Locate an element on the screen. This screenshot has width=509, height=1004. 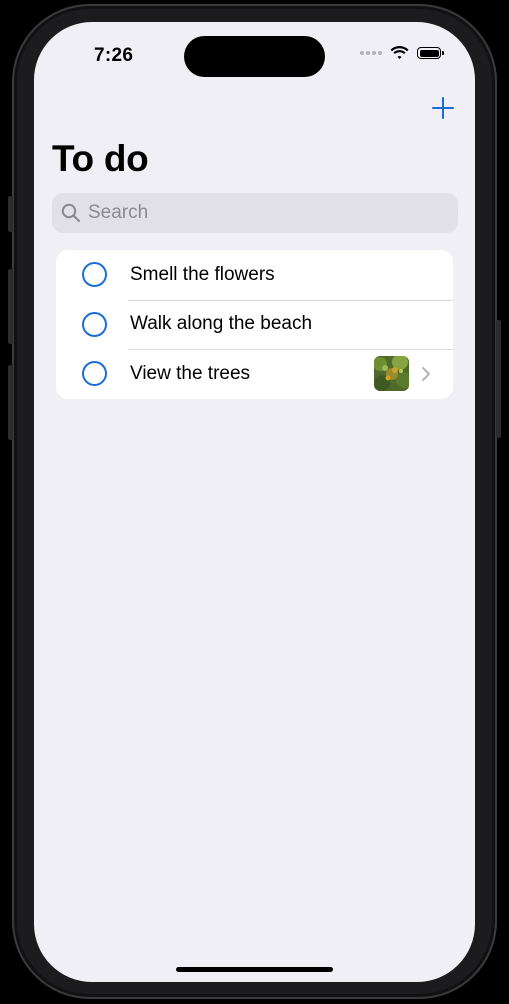
power-button is located at coordinates (498, 379).